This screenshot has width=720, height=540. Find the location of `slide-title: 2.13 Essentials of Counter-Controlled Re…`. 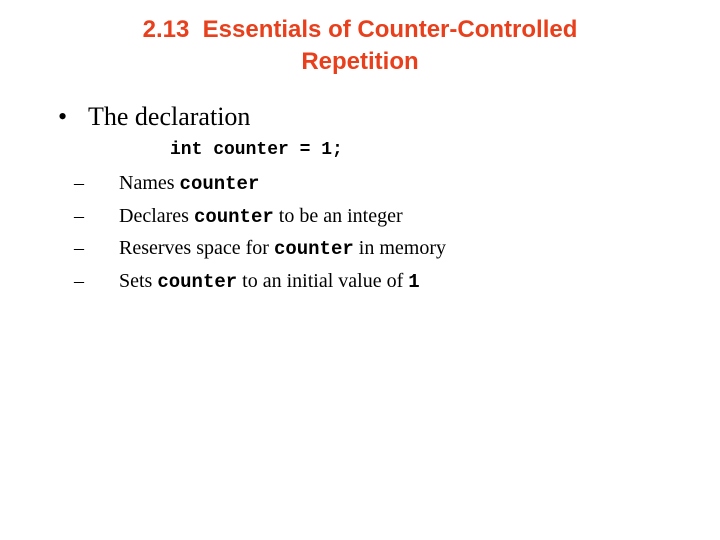

slide-title: 2.13 Essentials of Counter-Controlled Re… is located at coordinates (360, 46).